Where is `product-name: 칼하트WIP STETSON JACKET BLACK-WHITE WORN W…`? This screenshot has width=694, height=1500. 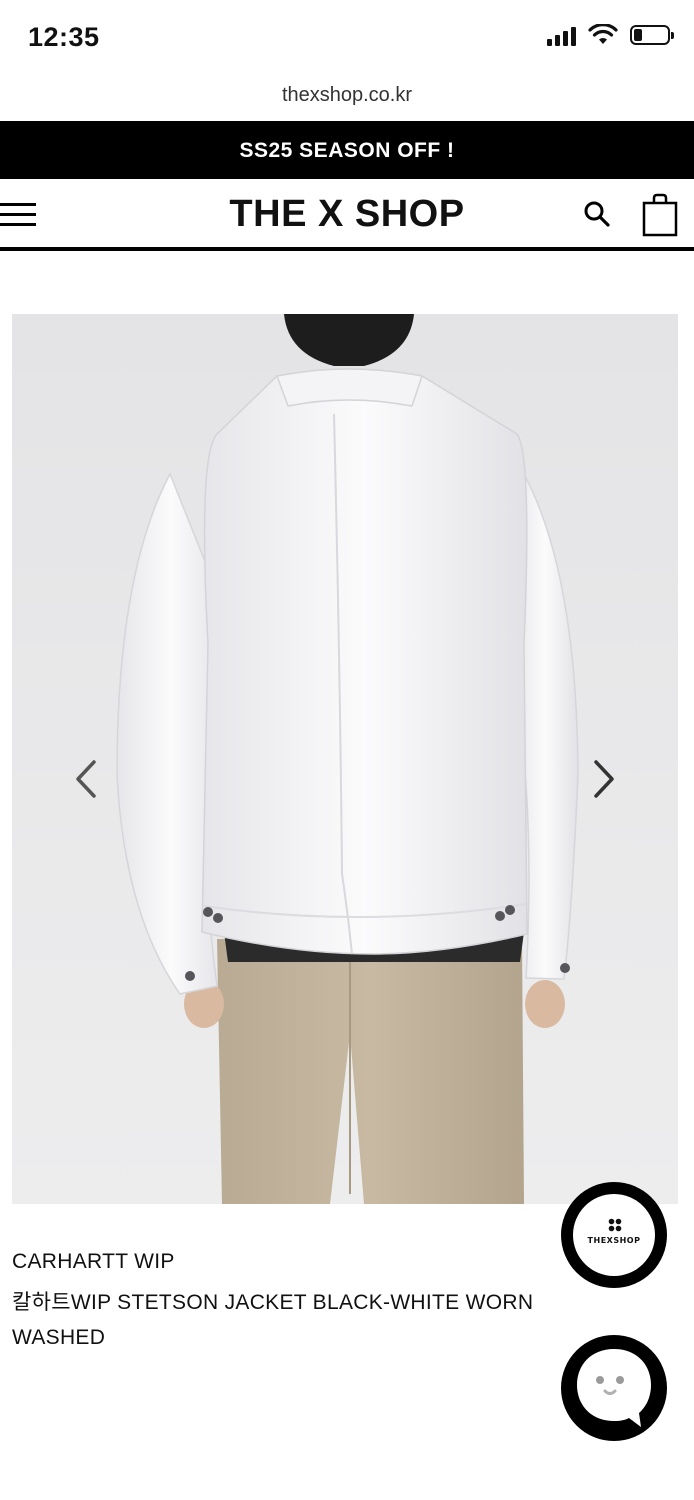 product-name: 칼하트WIP STETSON JACKET BLACK-WHITE WORN W… is located at coordinates (317, 1320).